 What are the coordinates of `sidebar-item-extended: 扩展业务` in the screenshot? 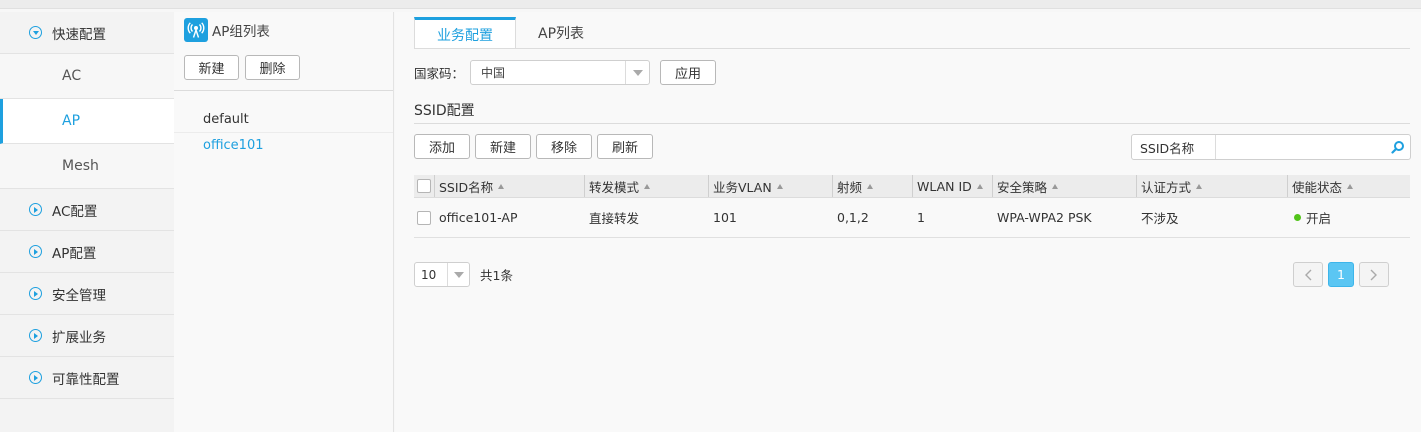 It's located at (87, 336).